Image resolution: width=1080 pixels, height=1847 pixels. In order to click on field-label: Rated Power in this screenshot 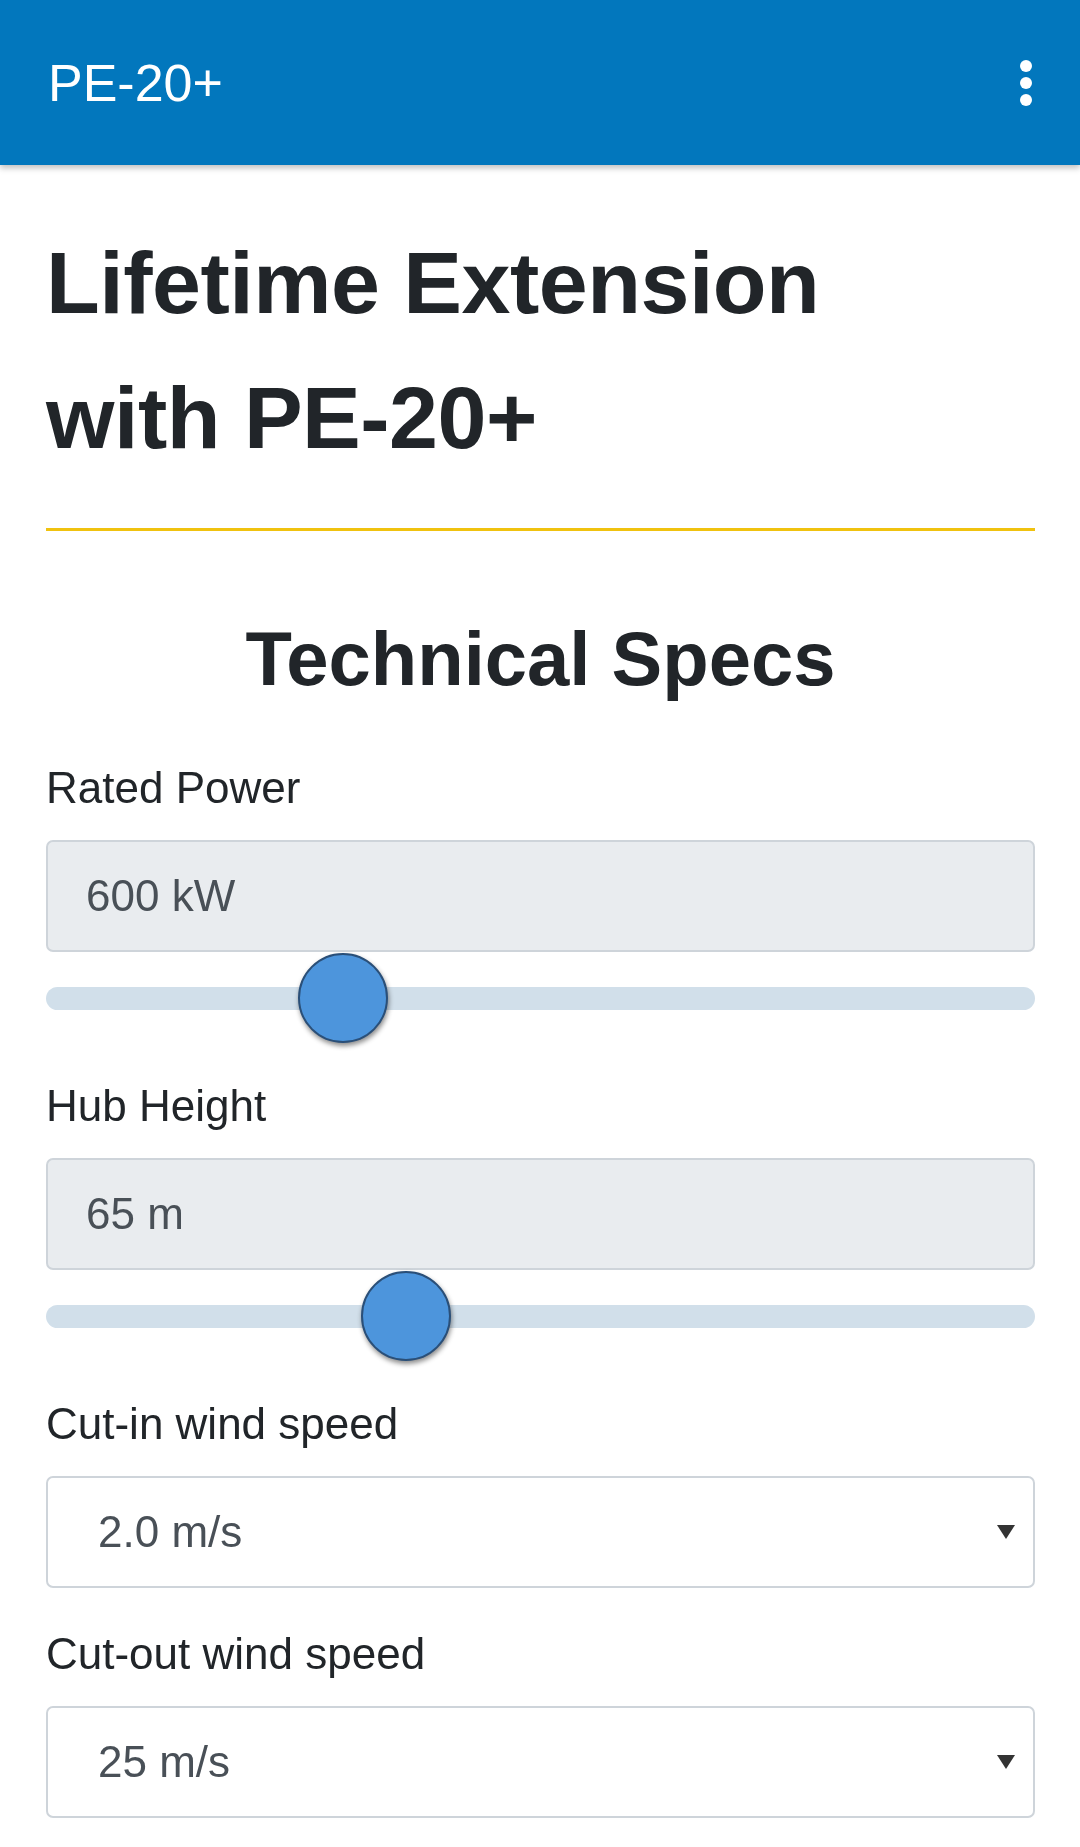, I will do `click(174, 788)`.